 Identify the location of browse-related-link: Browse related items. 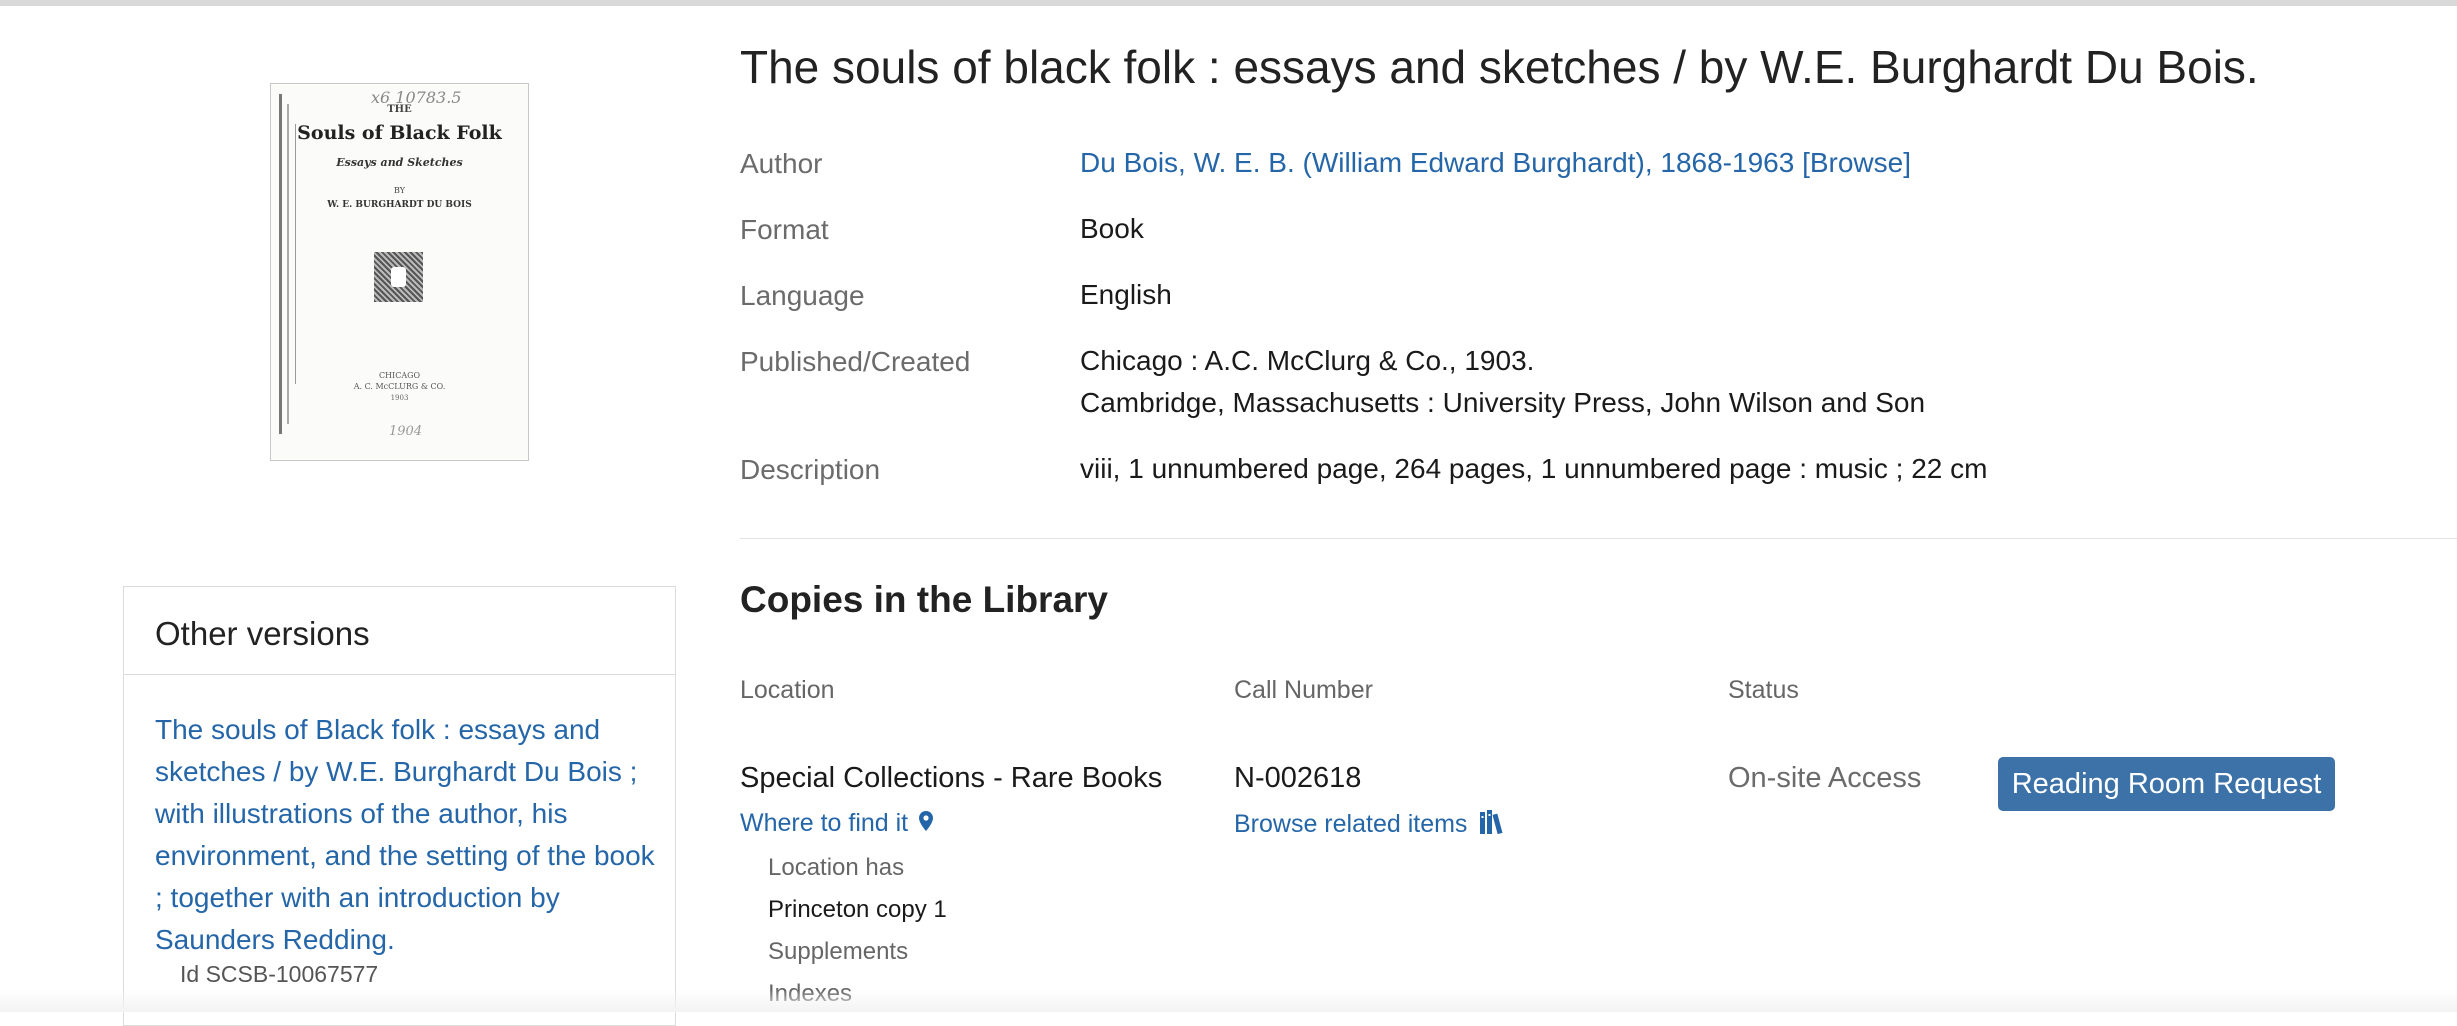
(1370, 825).